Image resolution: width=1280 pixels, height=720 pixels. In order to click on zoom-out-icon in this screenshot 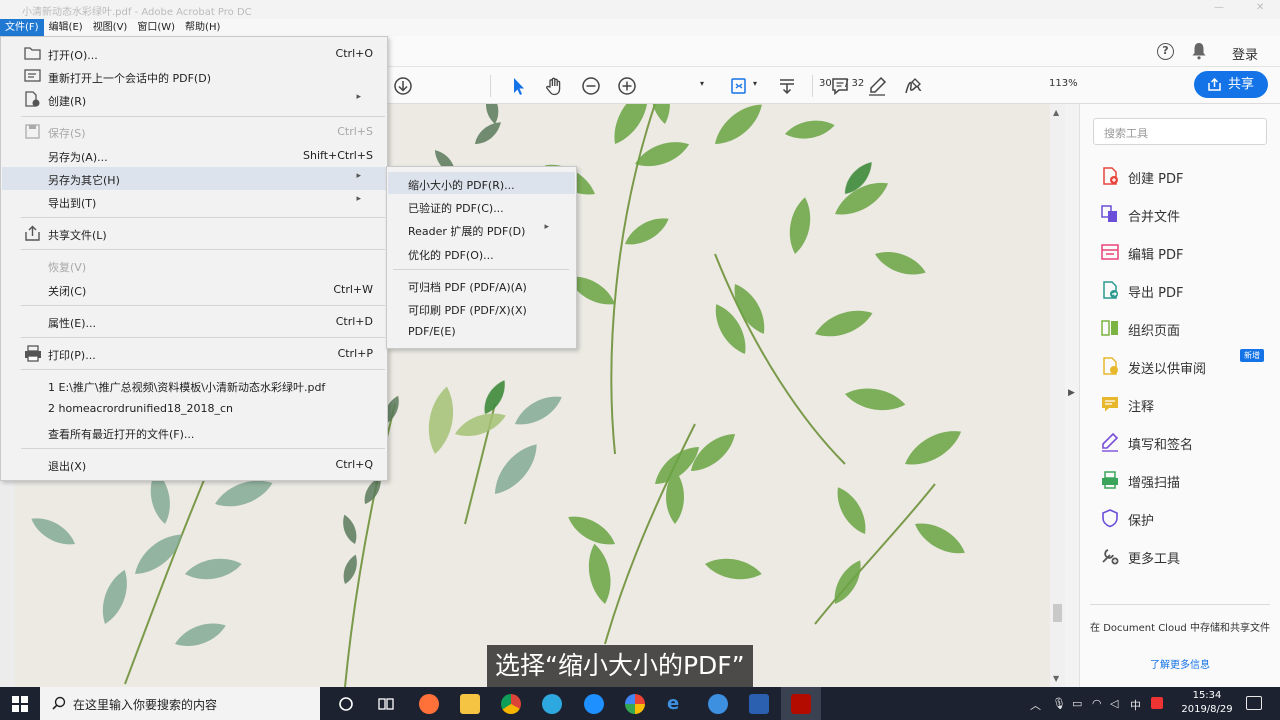, I will do `click(591, 86)`.